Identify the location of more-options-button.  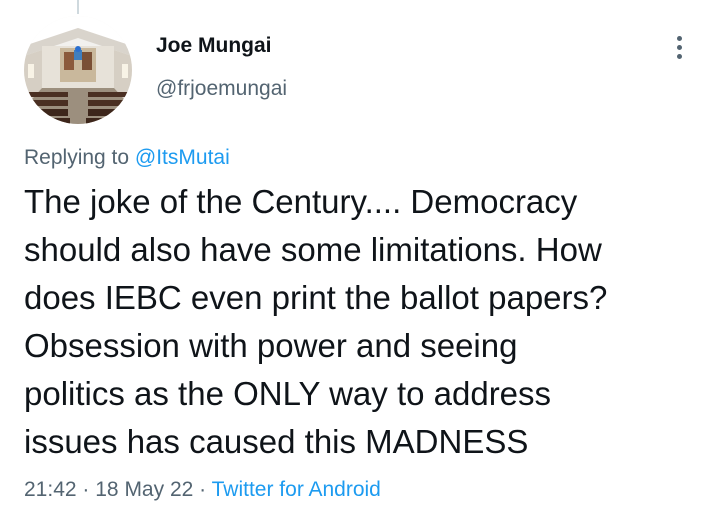
(679, 47).